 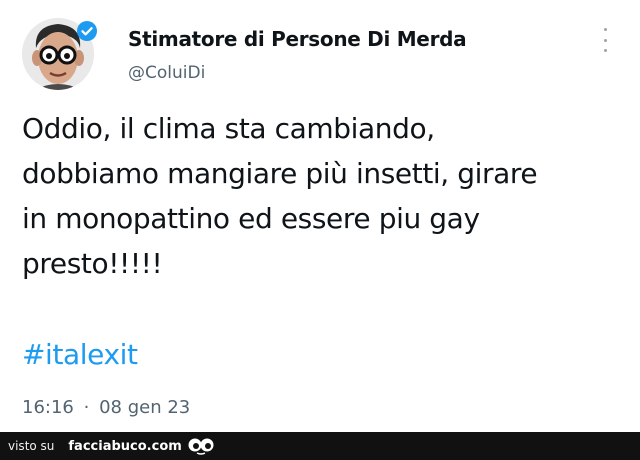 I want to click on hashtag-link: #italexit, so click(x=80, y=354).